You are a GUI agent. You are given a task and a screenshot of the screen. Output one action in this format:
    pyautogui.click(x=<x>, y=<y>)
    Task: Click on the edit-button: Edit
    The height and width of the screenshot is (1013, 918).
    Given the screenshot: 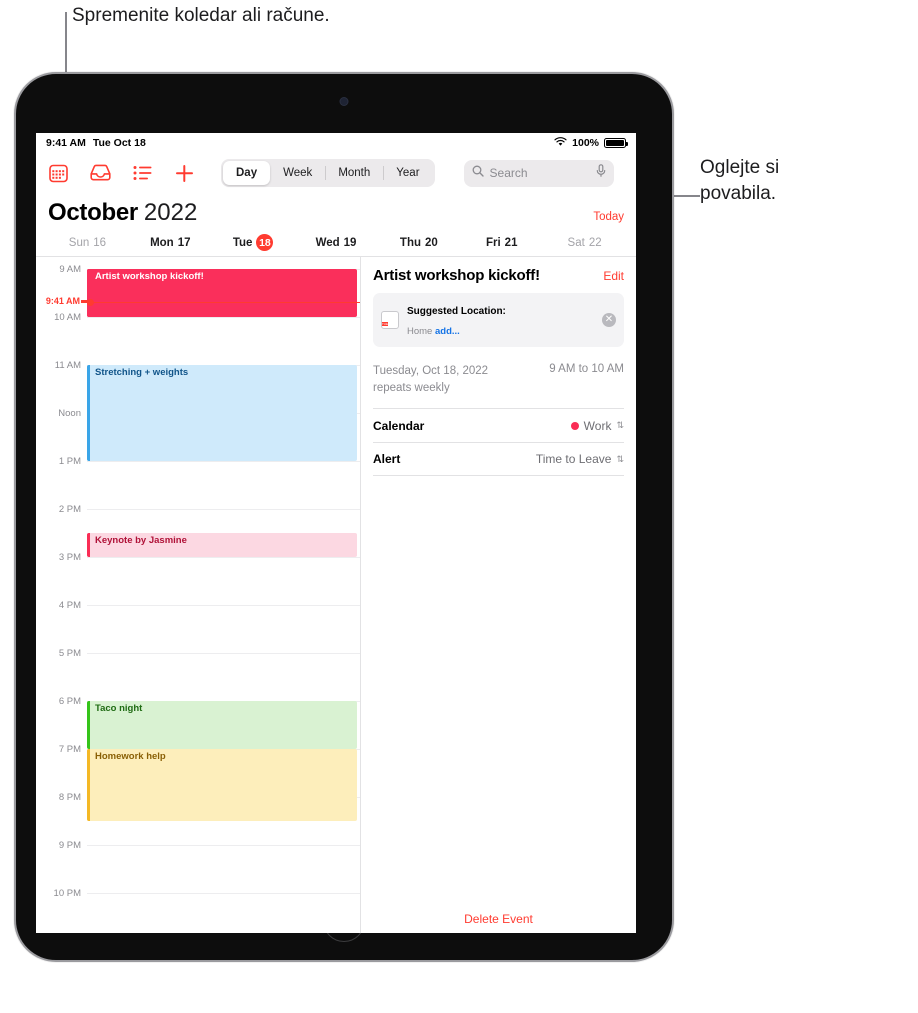 What is the action you would take?
    pyautogui.click(x=613, y=276)
    